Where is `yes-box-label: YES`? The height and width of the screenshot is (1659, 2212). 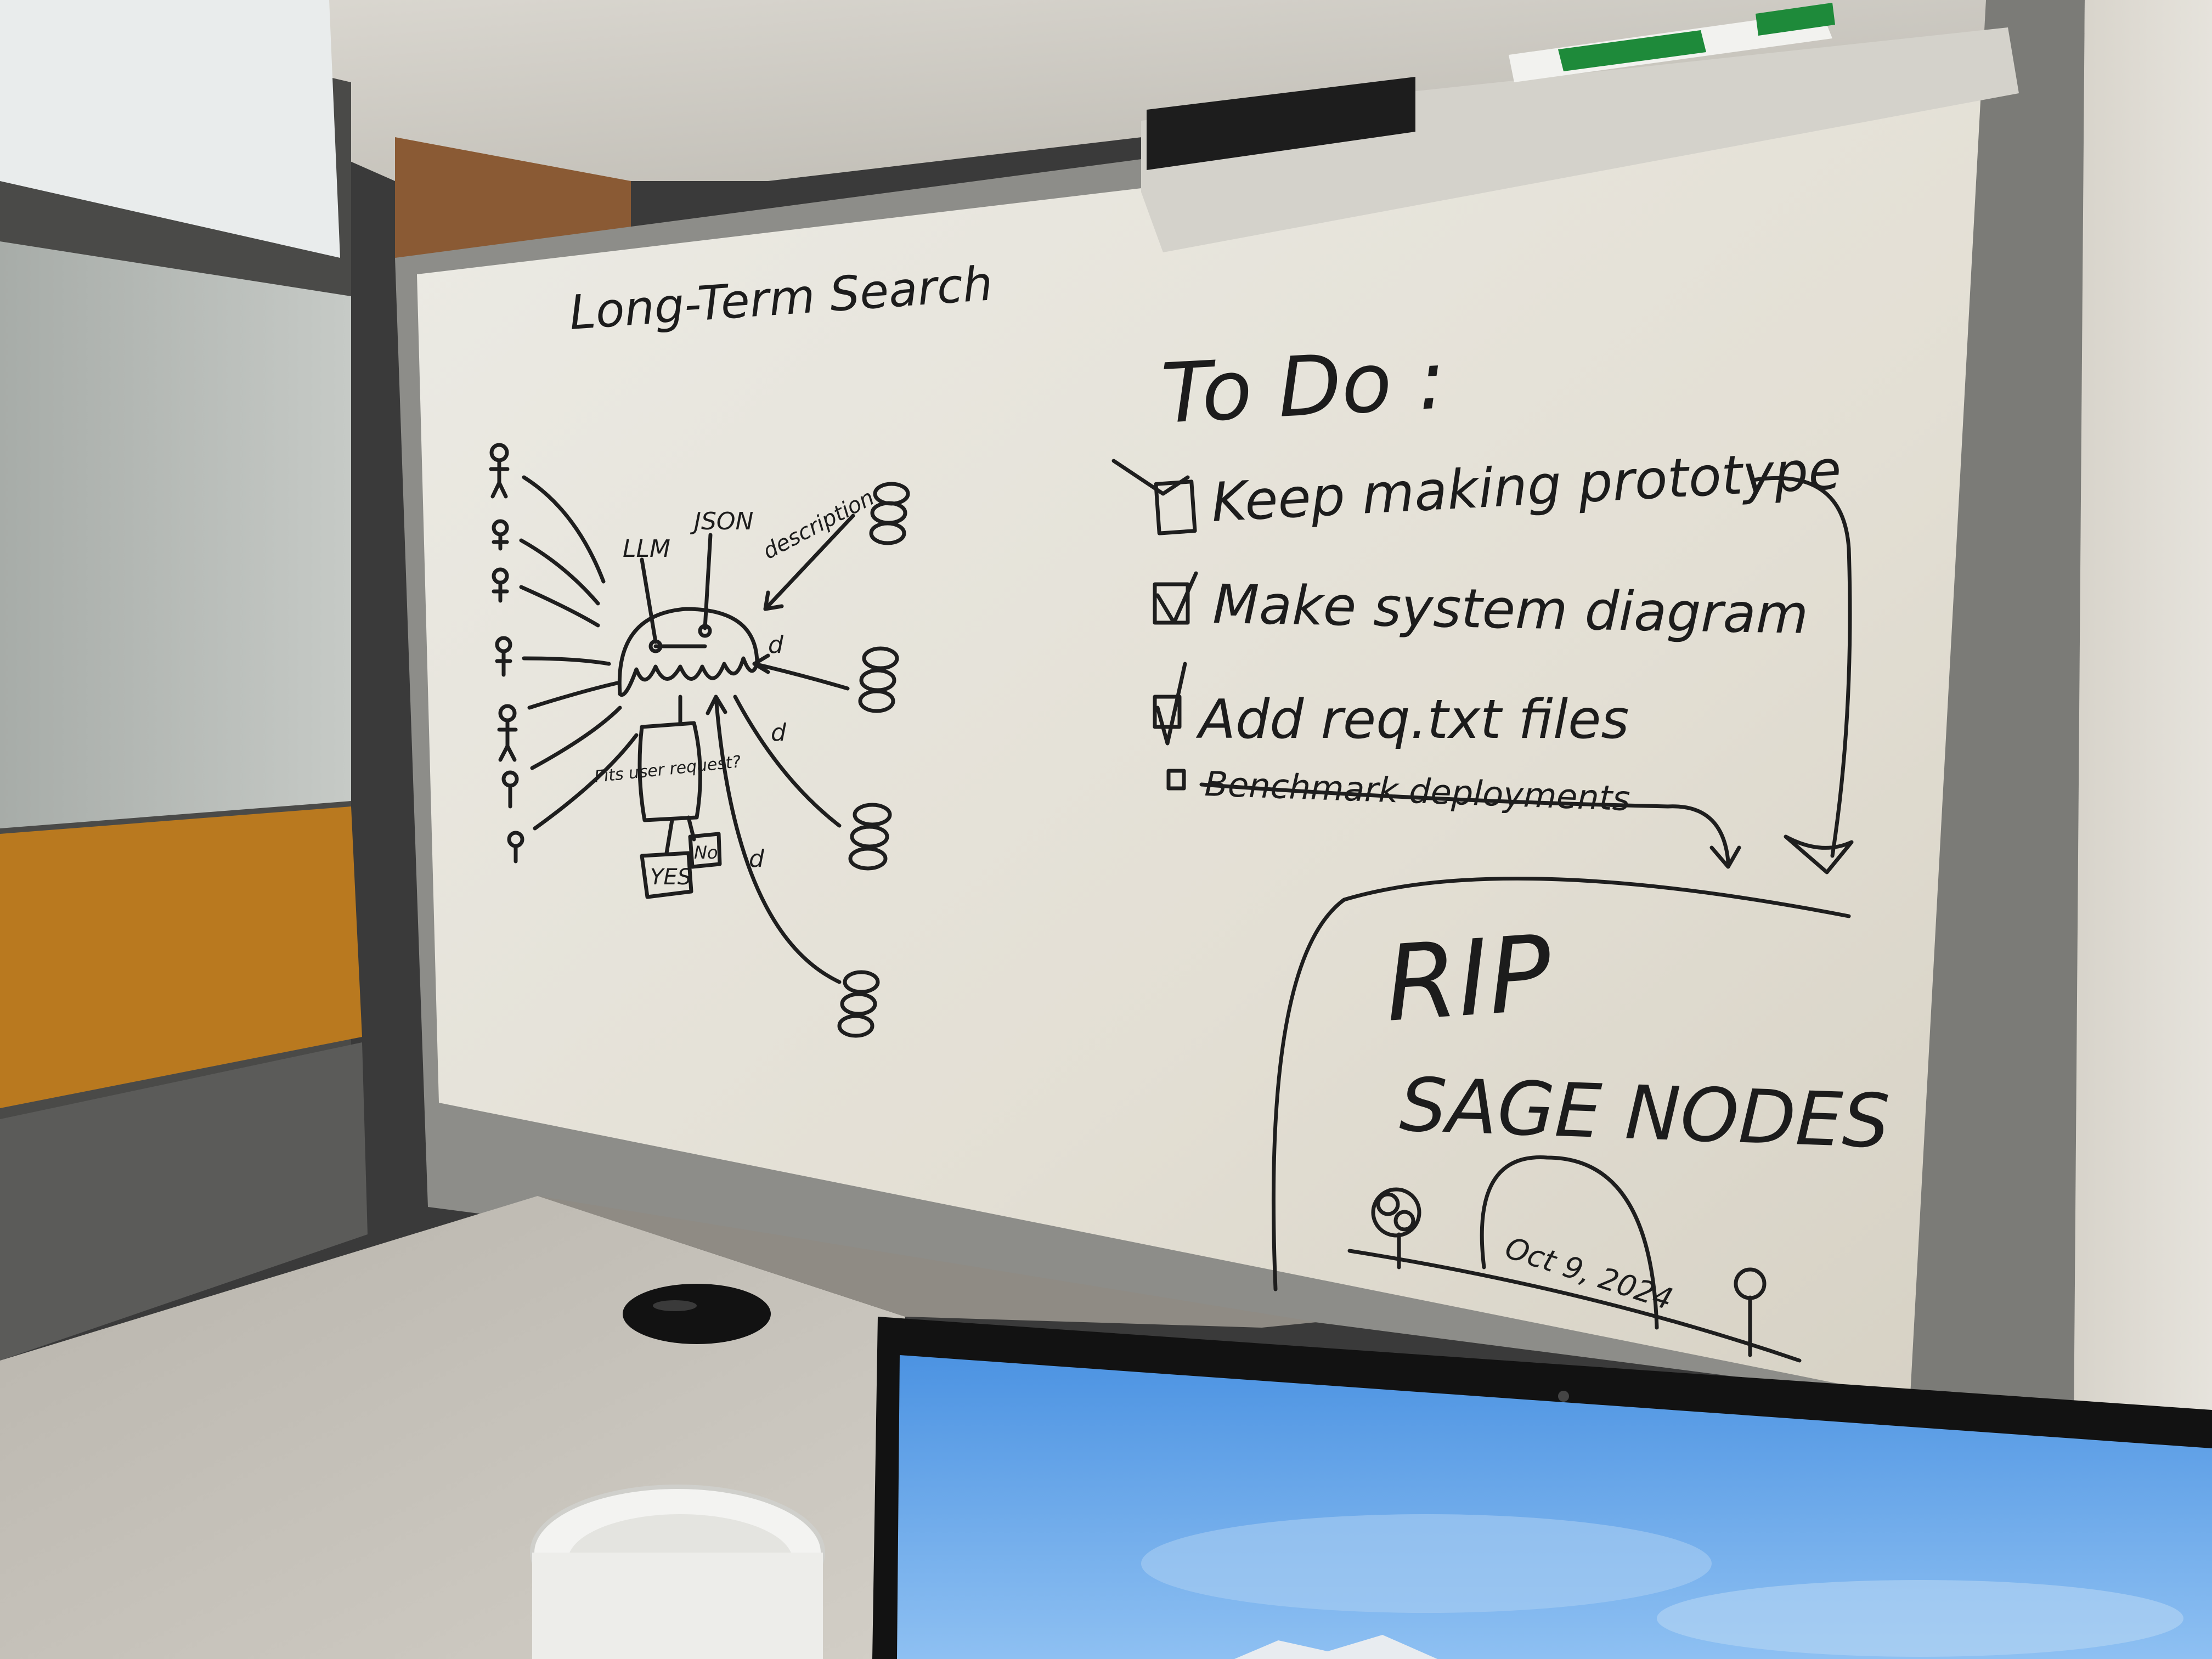 yes-box-label: YES is located at coordinates (670, 878).